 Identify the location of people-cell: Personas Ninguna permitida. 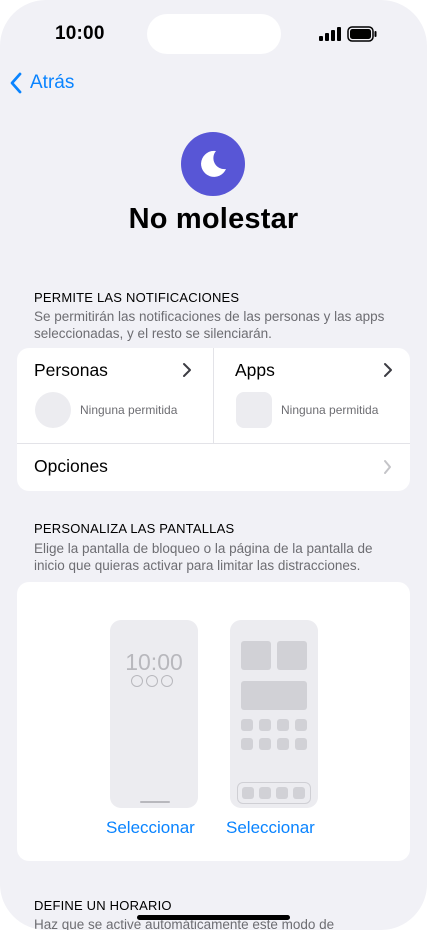
(115, 395).